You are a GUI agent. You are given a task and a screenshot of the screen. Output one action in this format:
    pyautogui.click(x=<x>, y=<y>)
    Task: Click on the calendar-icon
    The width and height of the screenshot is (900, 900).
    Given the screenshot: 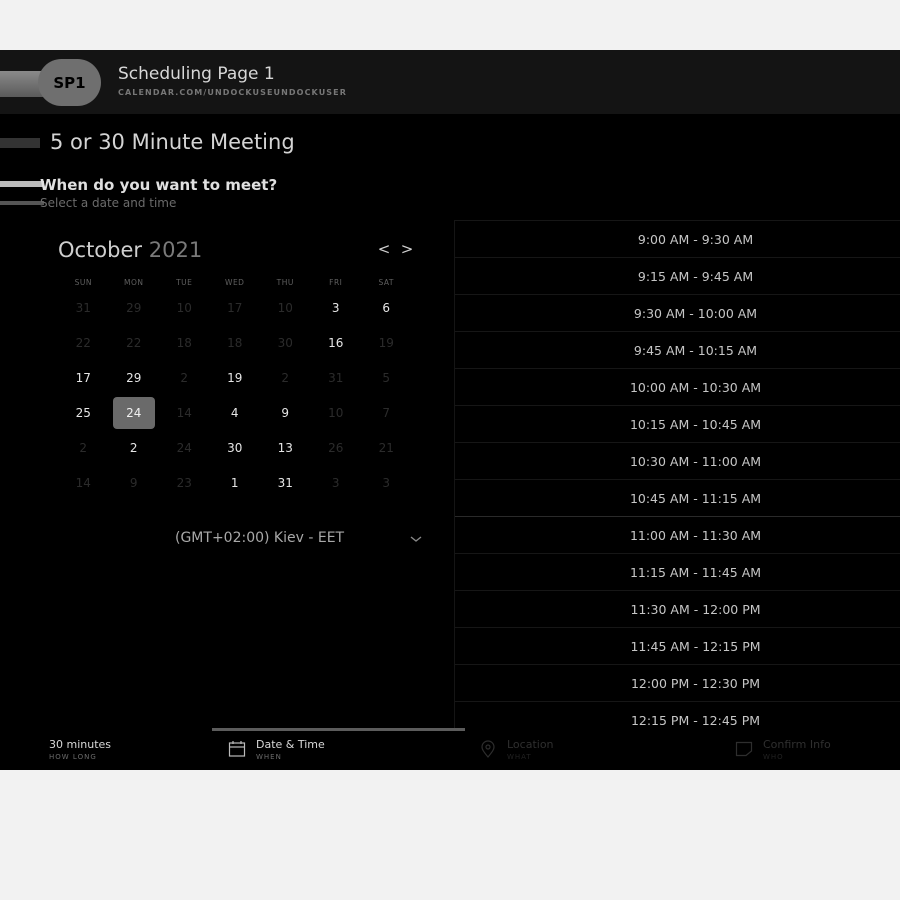 What is the action you would take?
    pyautogui.click(x=237, y=749)
    